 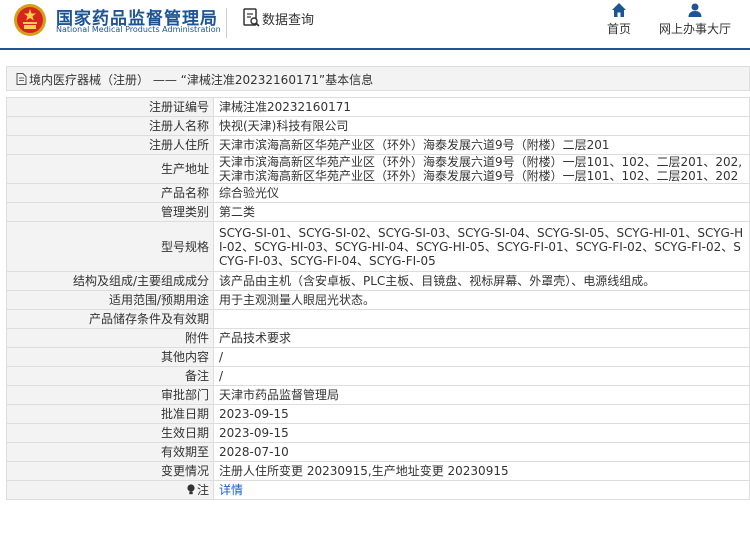 I want to click on field-label: 备注, so click(x=110, y=376).